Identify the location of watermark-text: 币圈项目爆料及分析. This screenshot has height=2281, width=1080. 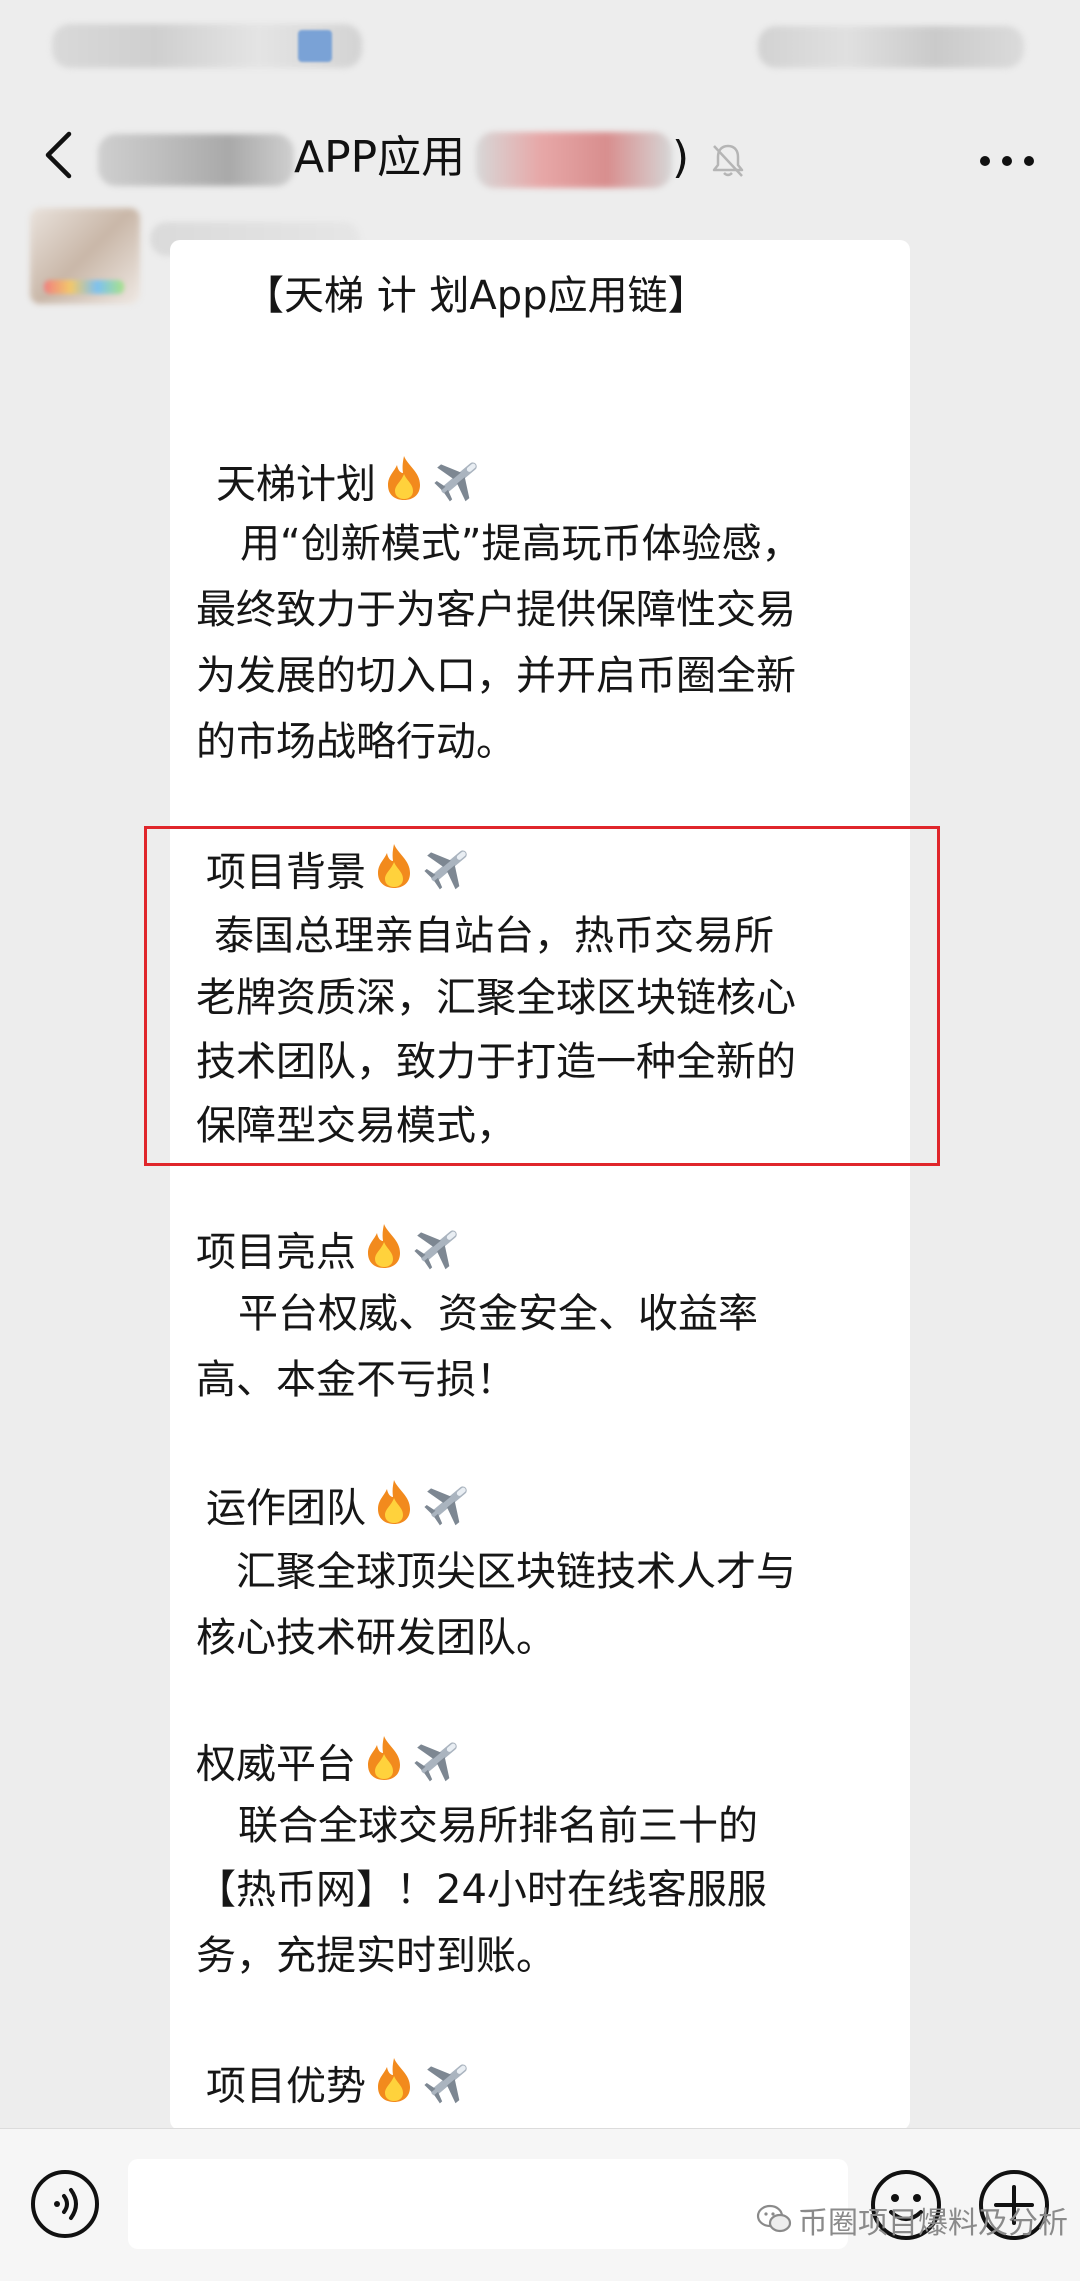
(933, 2223).